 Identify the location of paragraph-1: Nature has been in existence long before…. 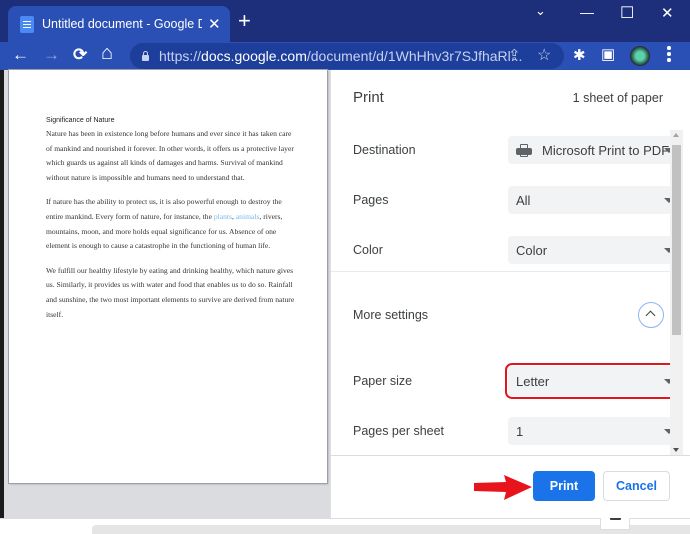
(170, 155).